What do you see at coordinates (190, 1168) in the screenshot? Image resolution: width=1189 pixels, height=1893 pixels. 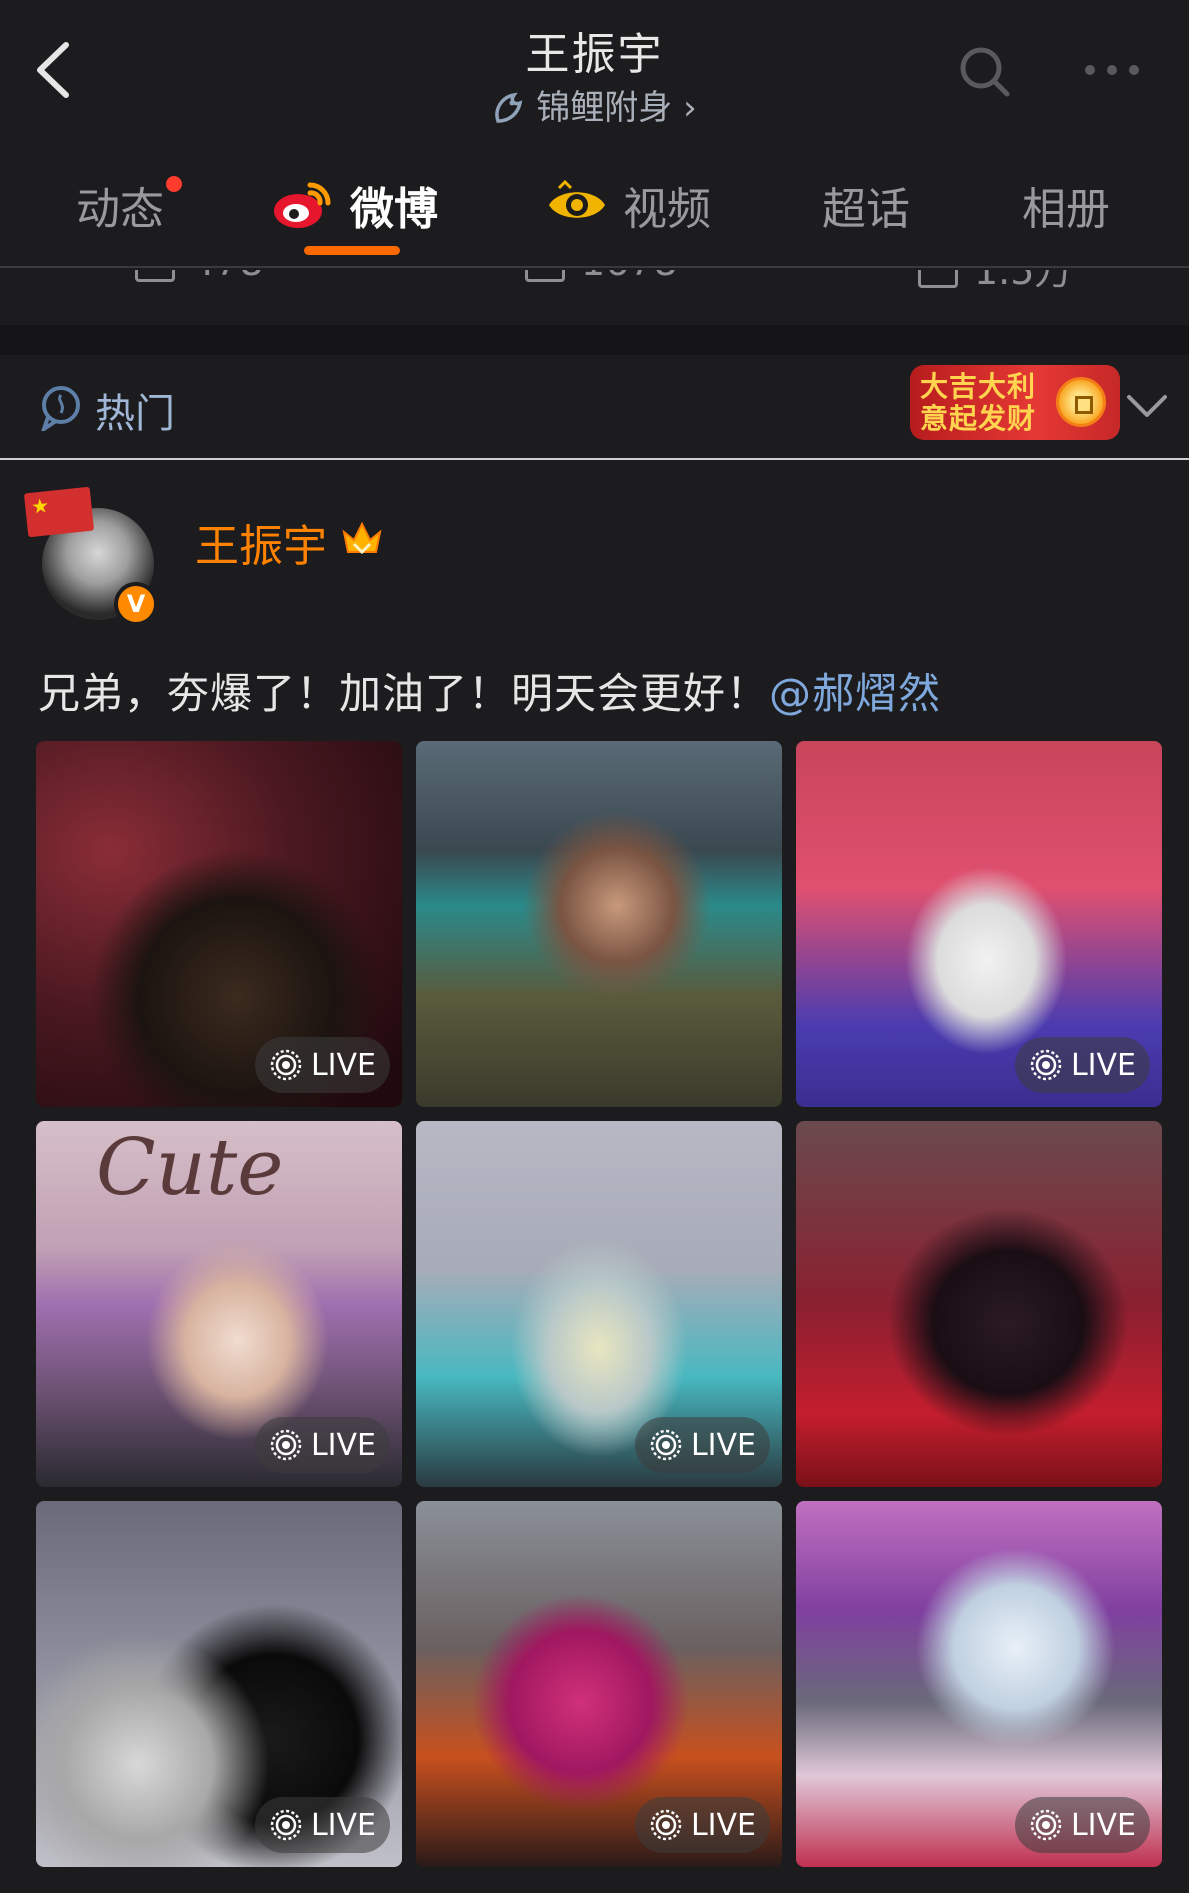 I see `photo-overlay-text: Cute` at bounding box center [190, 1168].